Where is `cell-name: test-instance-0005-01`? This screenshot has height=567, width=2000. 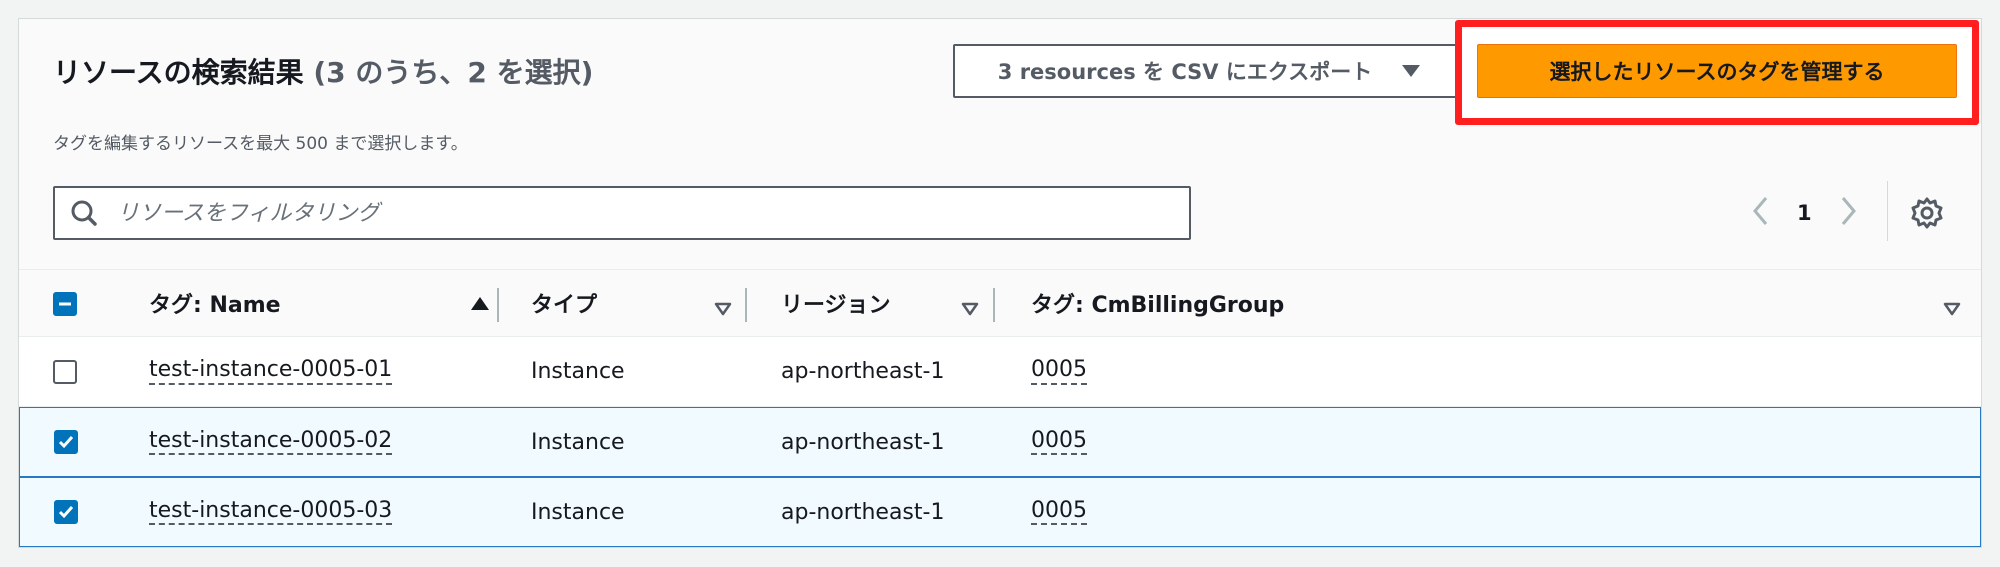 cell-name: test-instance-0005-01 is located at coordinates (271, 371).